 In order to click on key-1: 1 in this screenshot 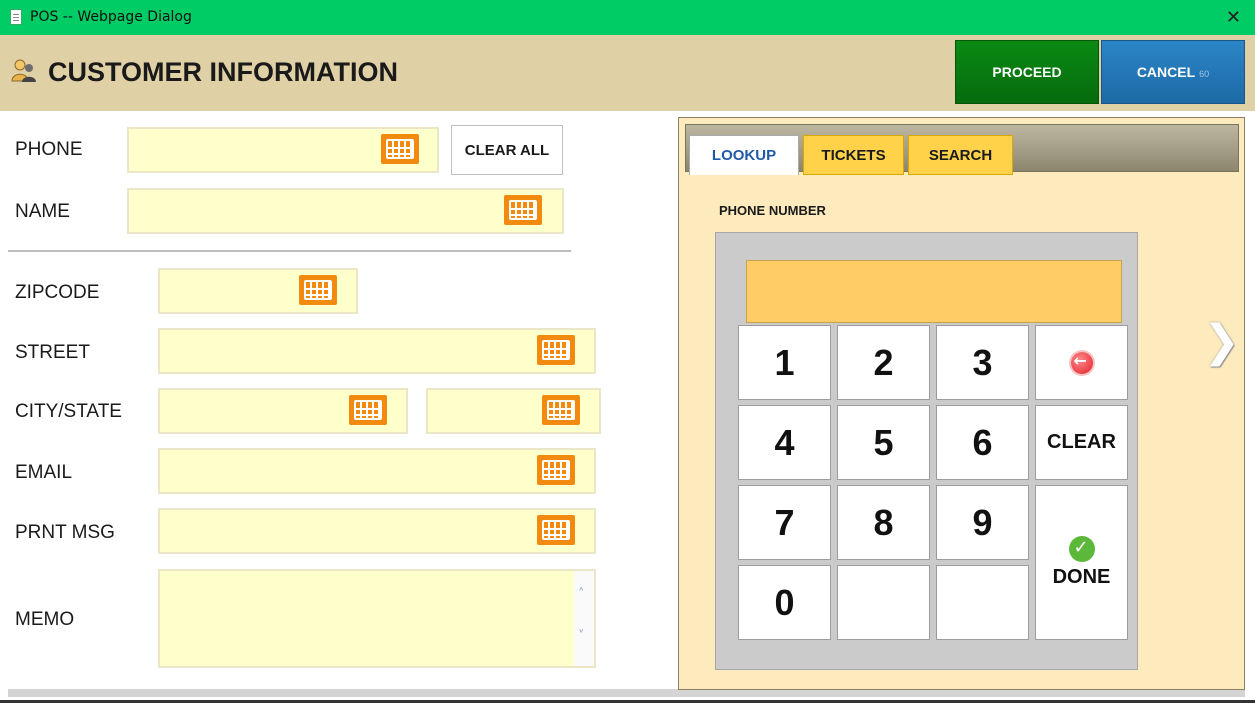, I will do `click(784, 362)`.